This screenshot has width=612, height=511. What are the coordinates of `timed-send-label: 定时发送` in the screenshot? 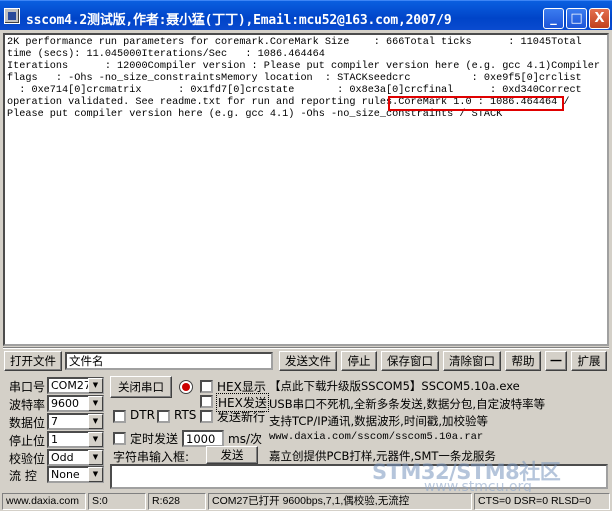 It's located at (154, 439).